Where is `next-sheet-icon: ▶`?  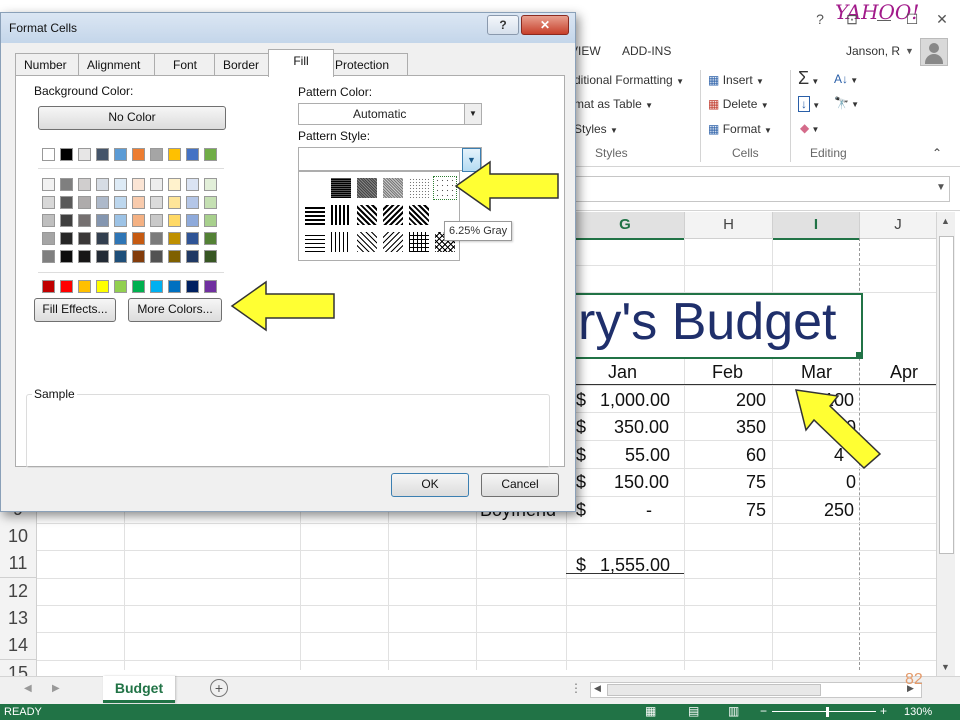
next-sheet-icon: ▶ is located at coordinates (56, 688).